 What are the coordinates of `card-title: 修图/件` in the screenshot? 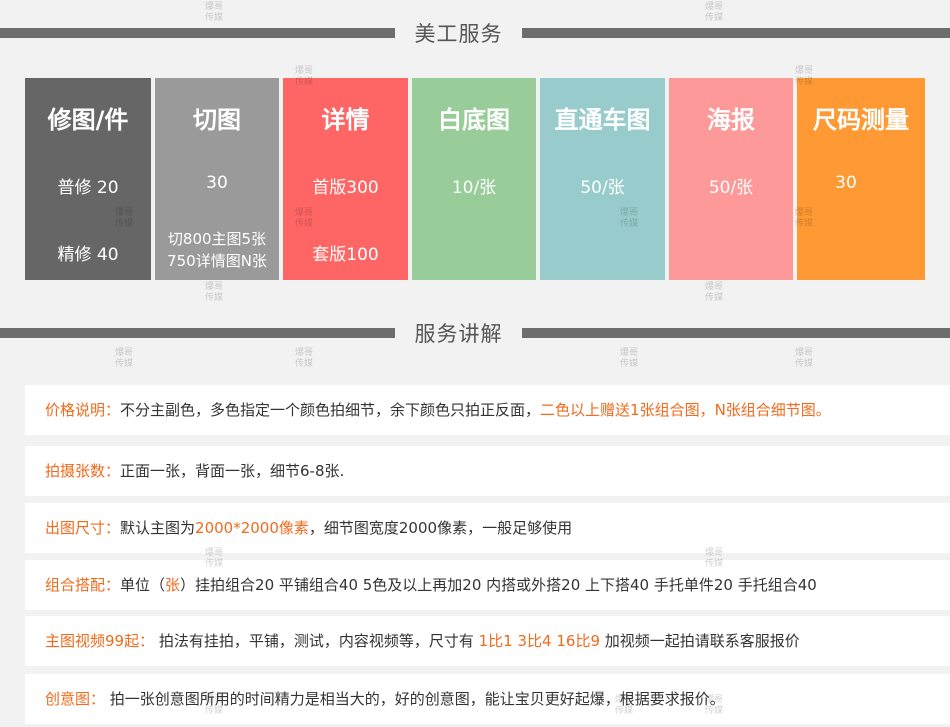 It's located at (88, 120).